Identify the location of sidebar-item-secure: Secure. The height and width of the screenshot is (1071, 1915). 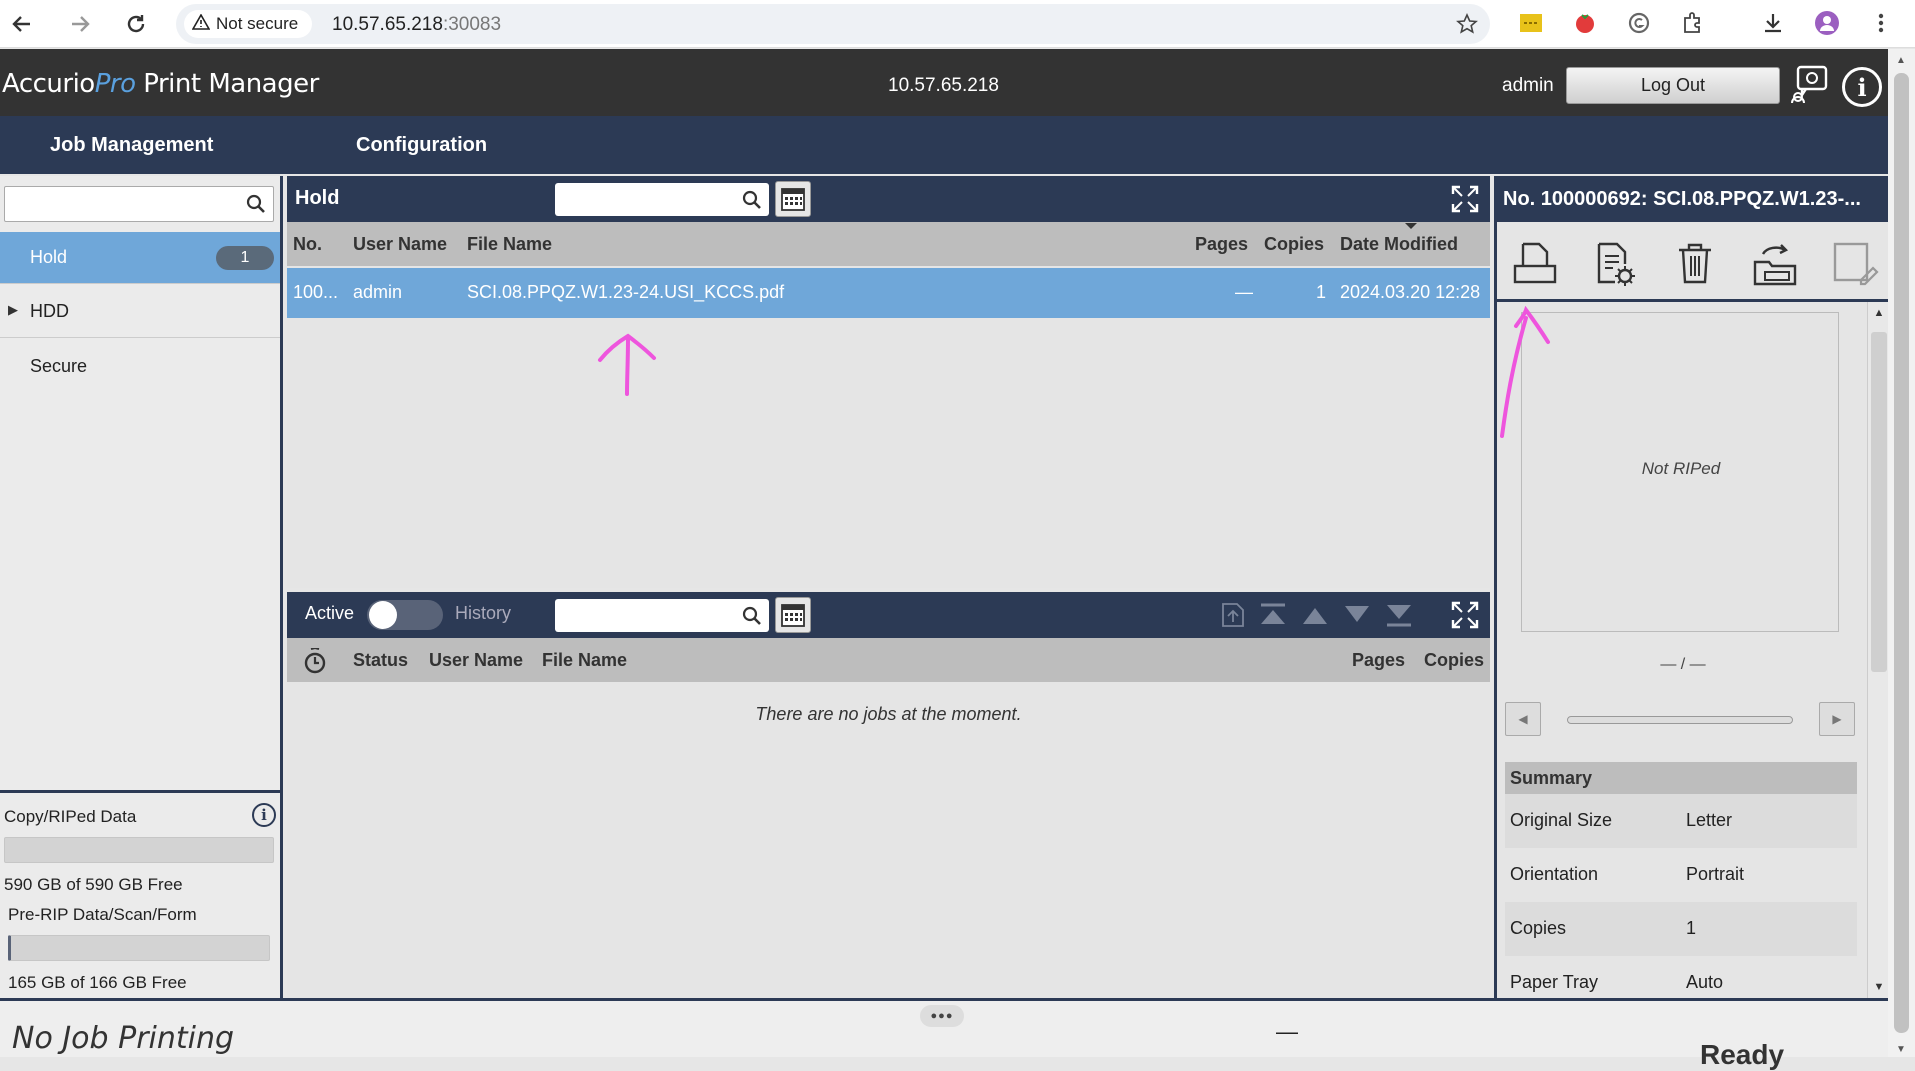
(140, 366).